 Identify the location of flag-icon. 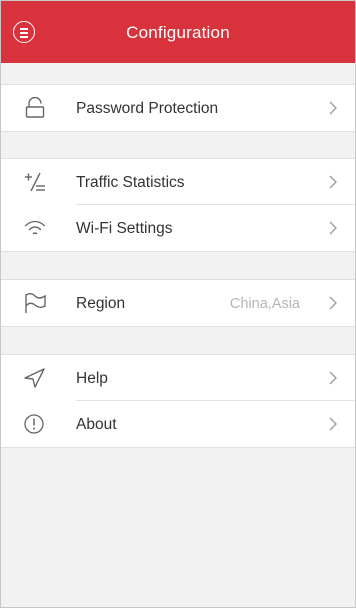
(35, 303).